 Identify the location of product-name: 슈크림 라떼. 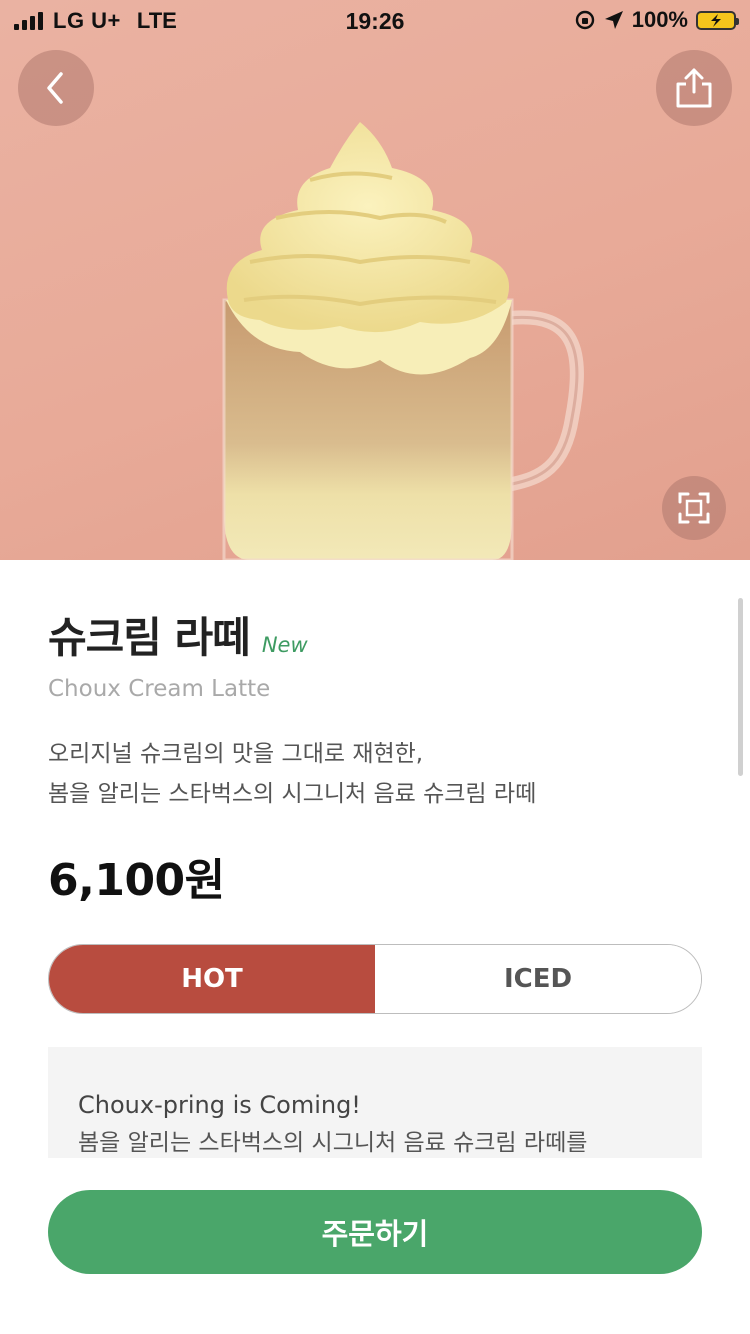
(149, 637).